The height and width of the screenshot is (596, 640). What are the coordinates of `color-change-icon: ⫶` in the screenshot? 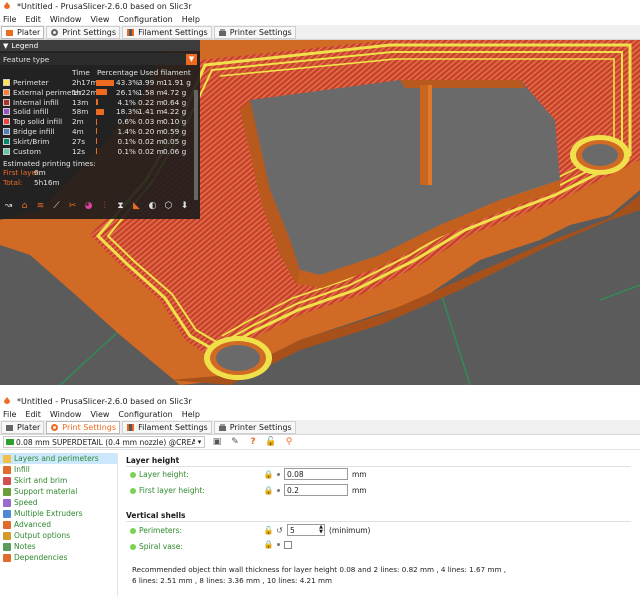 It's located at (104, 206).